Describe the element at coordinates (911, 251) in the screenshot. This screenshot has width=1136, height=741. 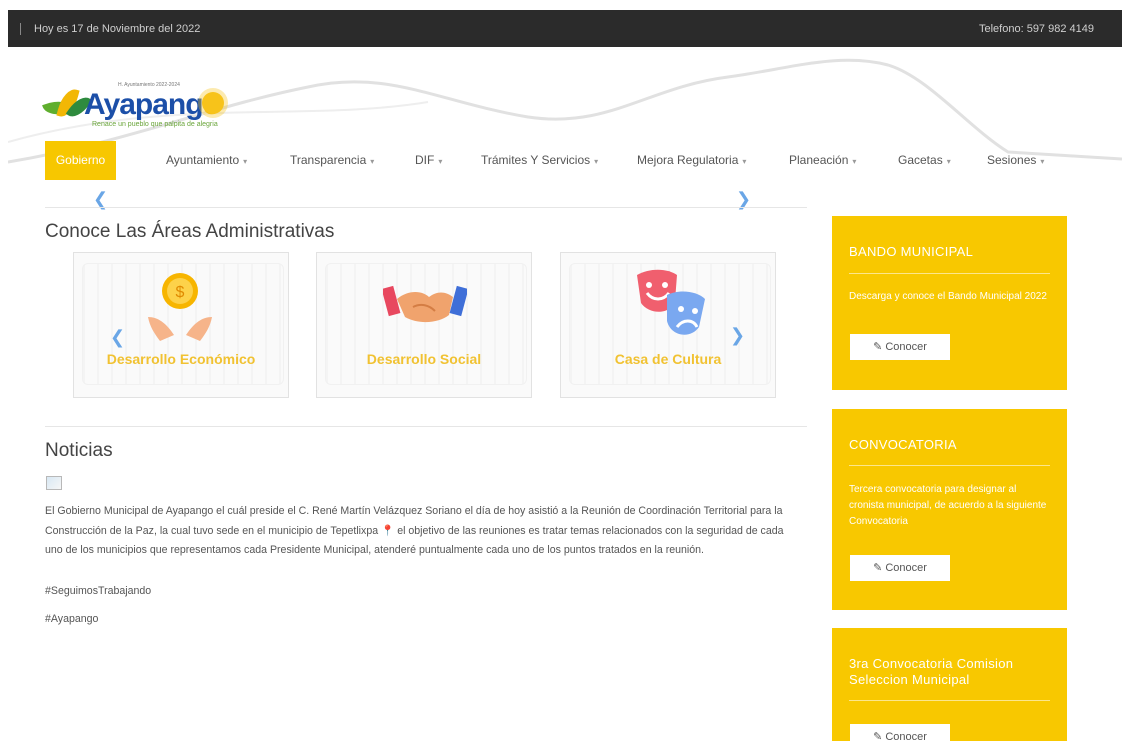
I see `sidebar-box-title: BANDO MUNICIPAL` at that location.